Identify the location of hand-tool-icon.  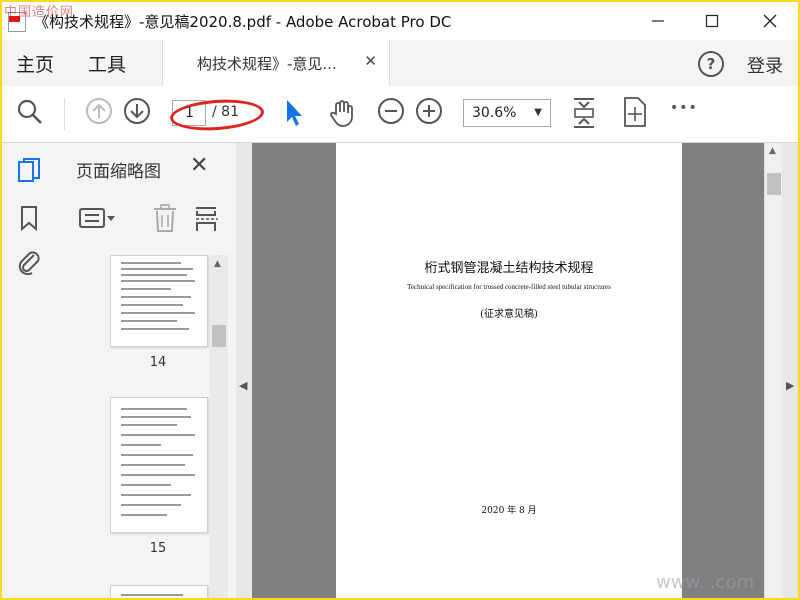
(343, 113).